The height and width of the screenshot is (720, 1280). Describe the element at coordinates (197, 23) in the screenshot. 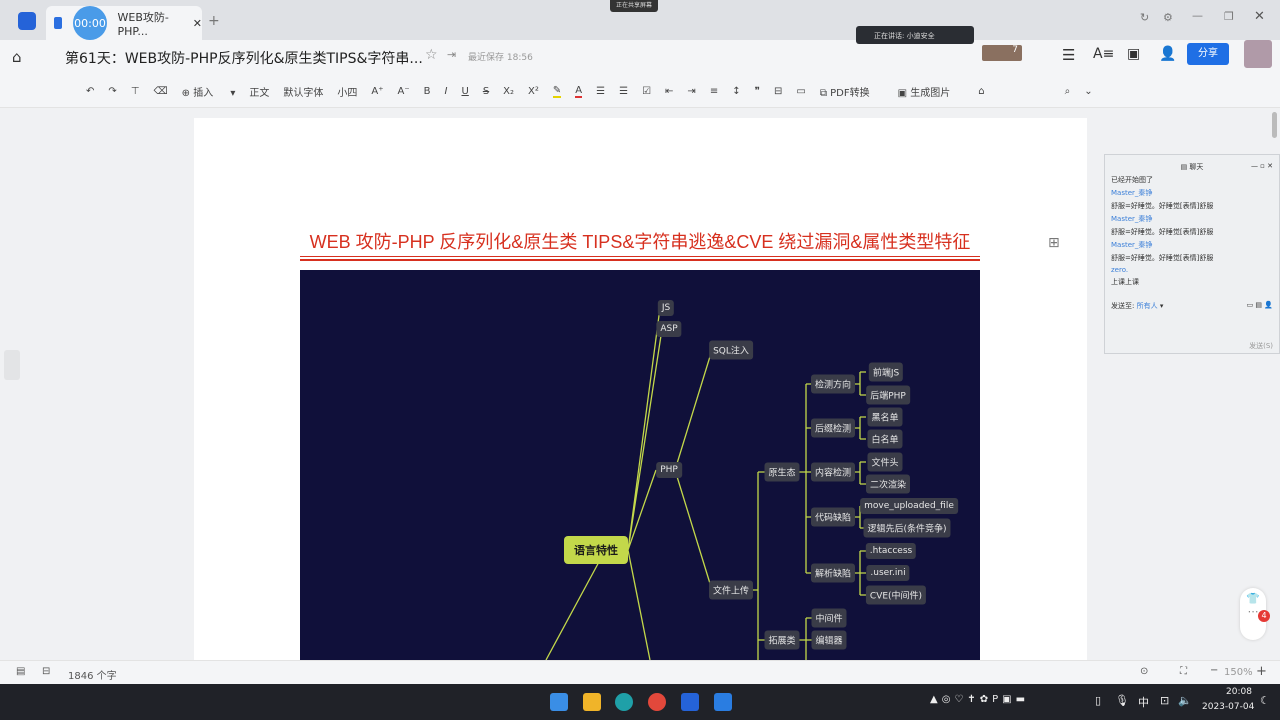

I see `close-tab-icon: ✕` at that location.